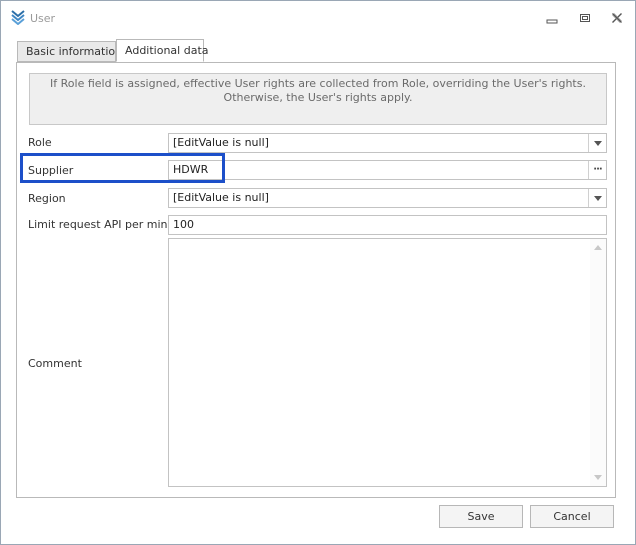  I want to click on limit-value: 100, so click(183, 224).